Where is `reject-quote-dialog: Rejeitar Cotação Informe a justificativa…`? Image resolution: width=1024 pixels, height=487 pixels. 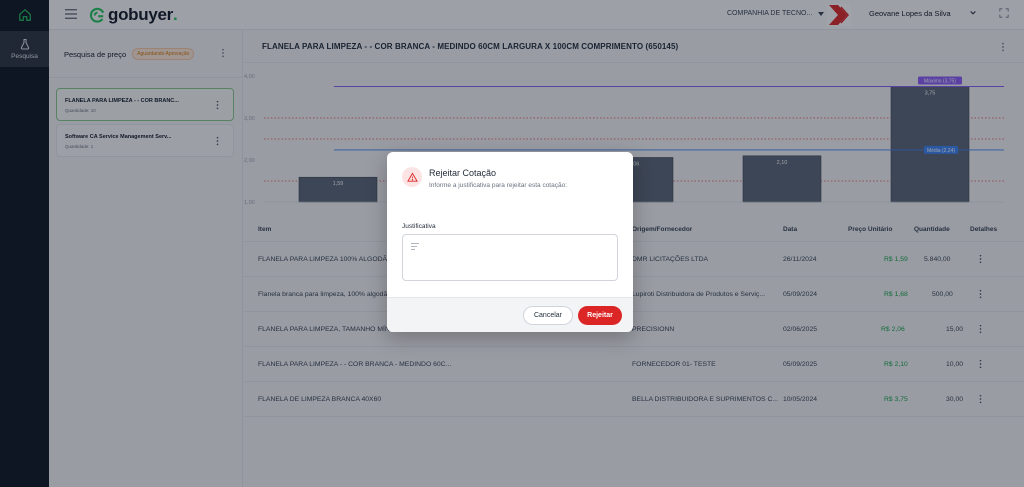
reject-quote-dialog: Rejeitar Cotação Informe a justificativa… is located at coordinates (510, 242).